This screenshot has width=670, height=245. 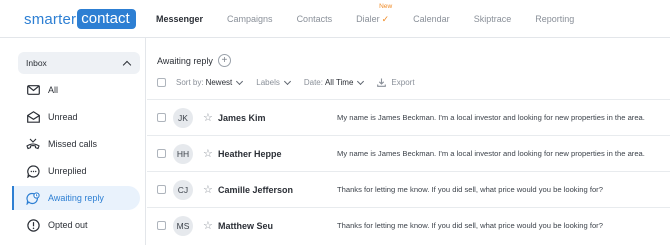 I want to click on avatar: JK, so click(x=183, y=117).